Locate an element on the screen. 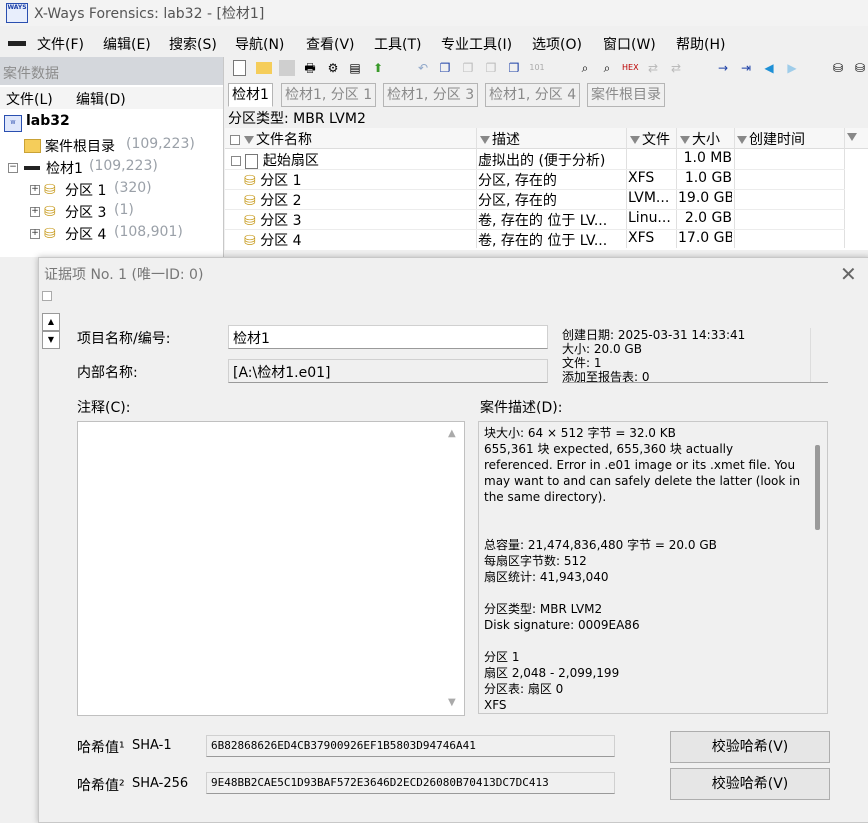 The width and height of the screenshot is (868, 823). goto-offset-icon: → is located at coordinates (723, 68).